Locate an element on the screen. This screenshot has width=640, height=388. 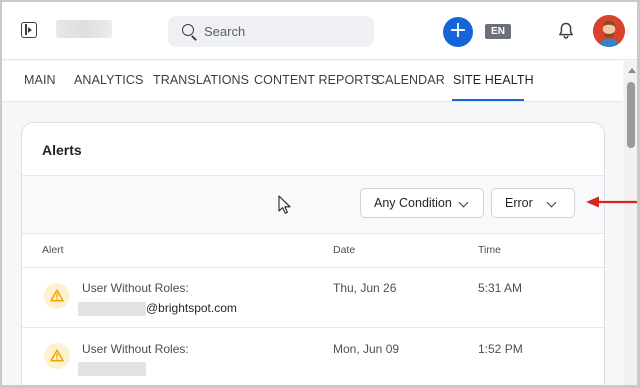
mouse-cursor-icon is located at coordinates (284, 204).